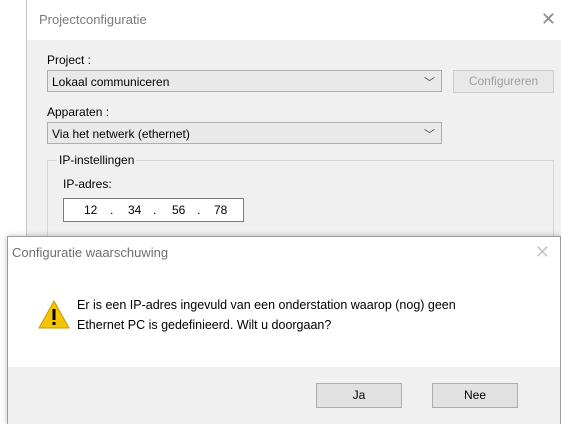  I want to click on project-select: Lokaal communiceren ﹀, so click(244, 81).